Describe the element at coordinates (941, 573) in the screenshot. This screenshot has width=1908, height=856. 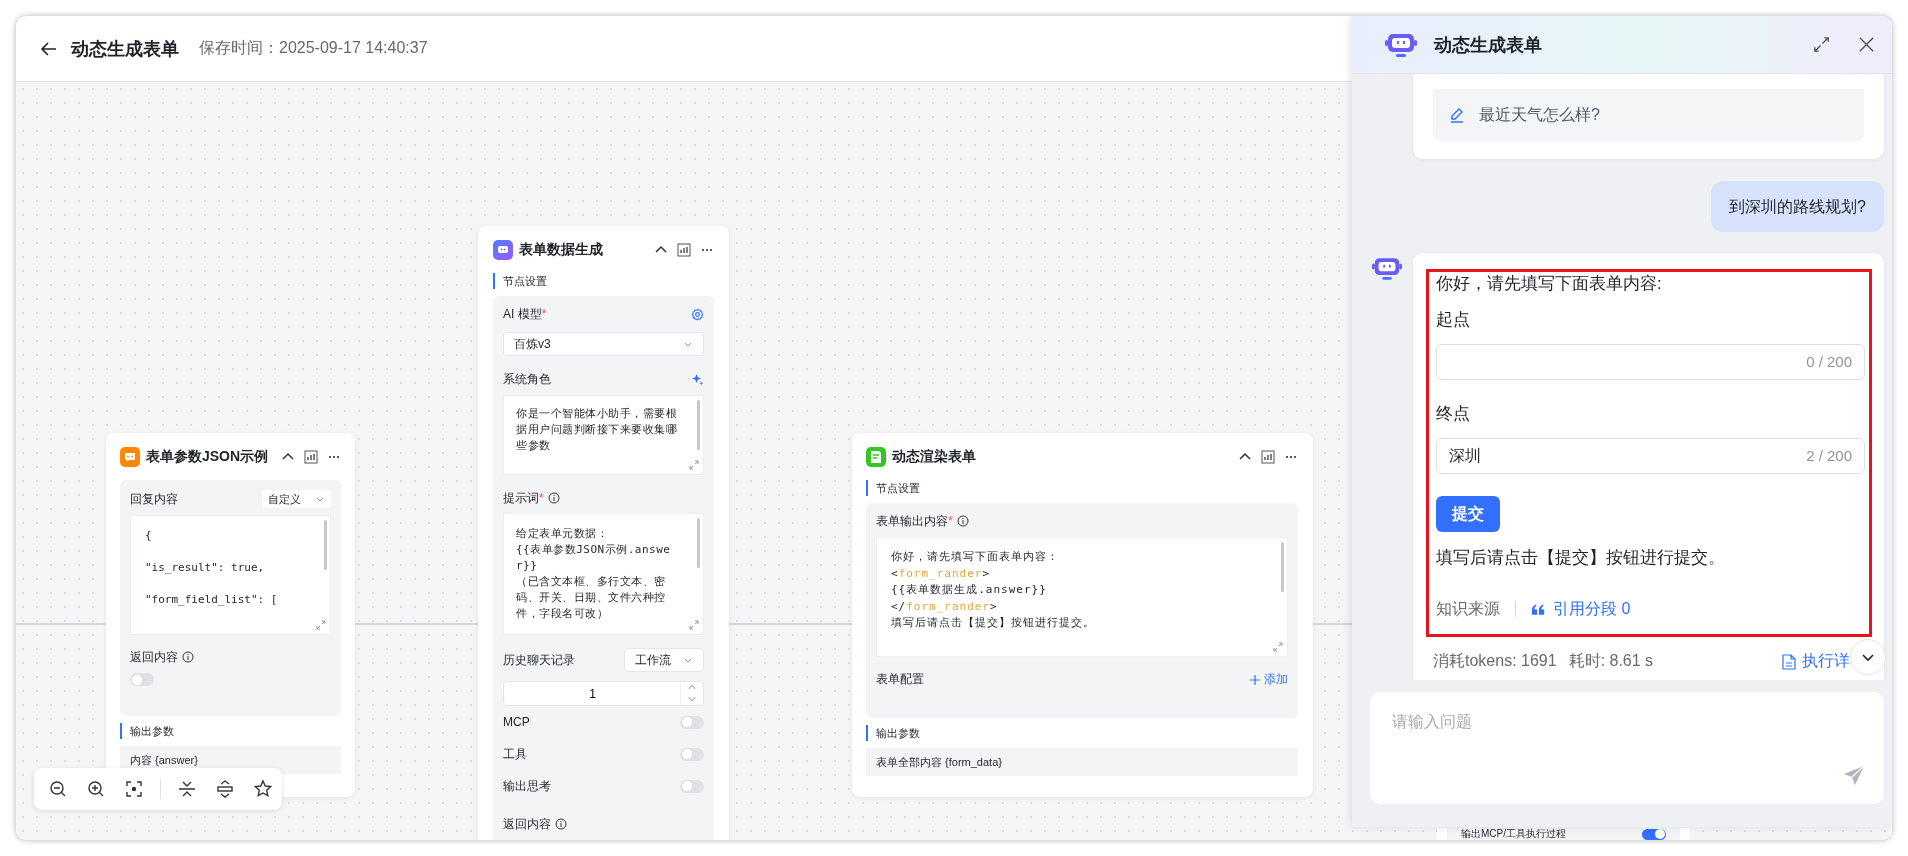
I see `template-line: <form_rander>` at that location.